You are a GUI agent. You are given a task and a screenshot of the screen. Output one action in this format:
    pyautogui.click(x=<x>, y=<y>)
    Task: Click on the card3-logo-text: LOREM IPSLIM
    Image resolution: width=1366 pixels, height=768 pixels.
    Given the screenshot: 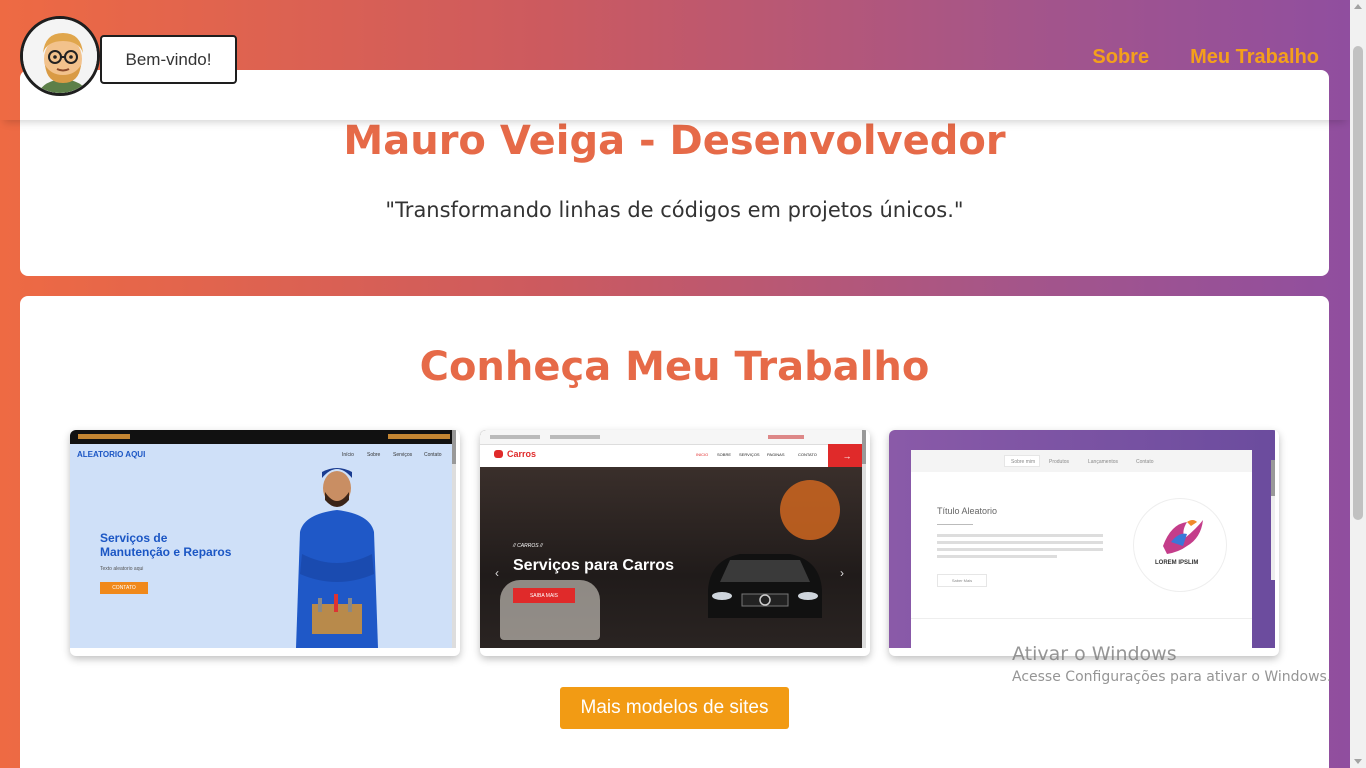 What is the action you would take?
    pyautogui.click(x=1177, y=563)
    